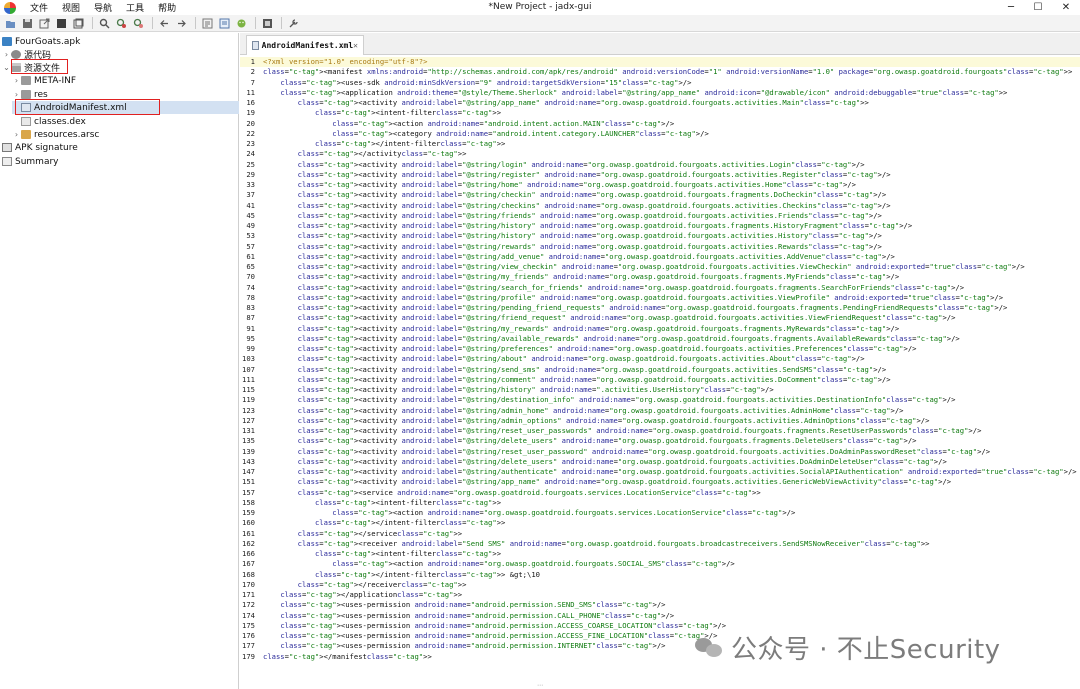 The width and height of the screenshot is (1080, 689). I want to click on signature-icon, so click(7, 147).